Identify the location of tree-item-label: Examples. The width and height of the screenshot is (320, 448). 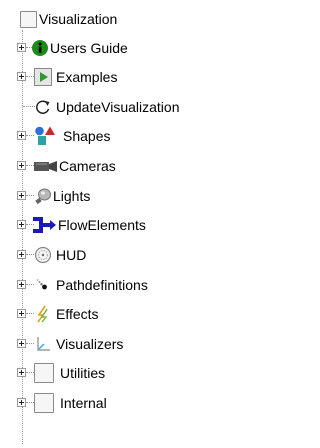
(87, 77).